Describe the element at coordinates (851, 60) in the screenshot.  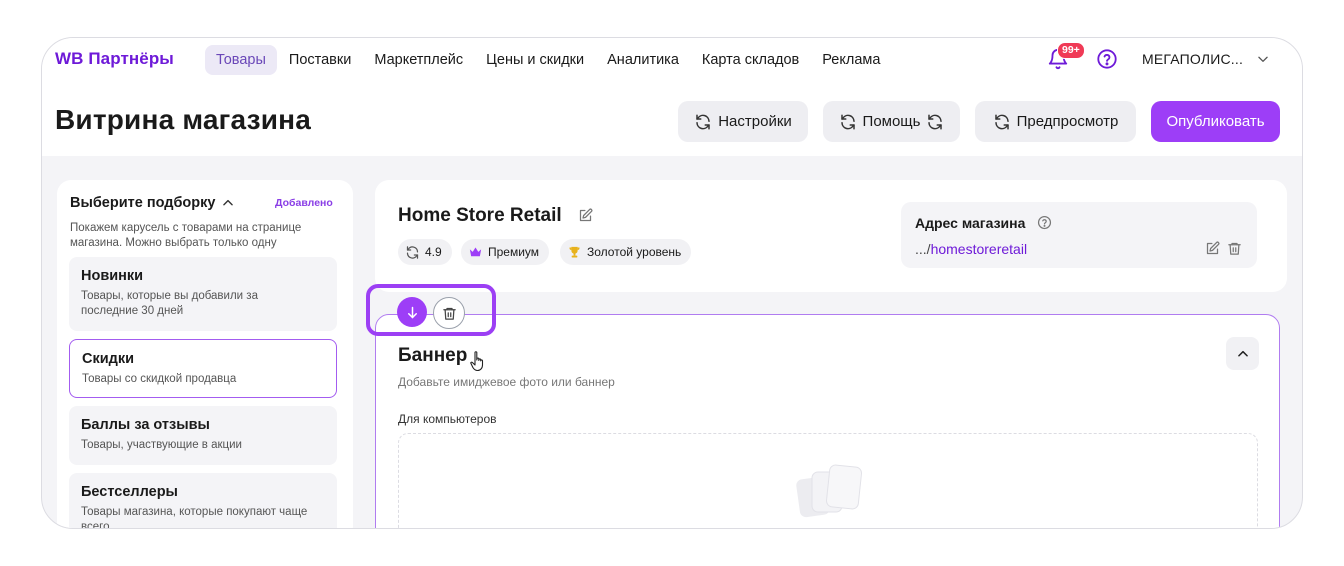
I see `nav-item-ads: Реклама` at that location.